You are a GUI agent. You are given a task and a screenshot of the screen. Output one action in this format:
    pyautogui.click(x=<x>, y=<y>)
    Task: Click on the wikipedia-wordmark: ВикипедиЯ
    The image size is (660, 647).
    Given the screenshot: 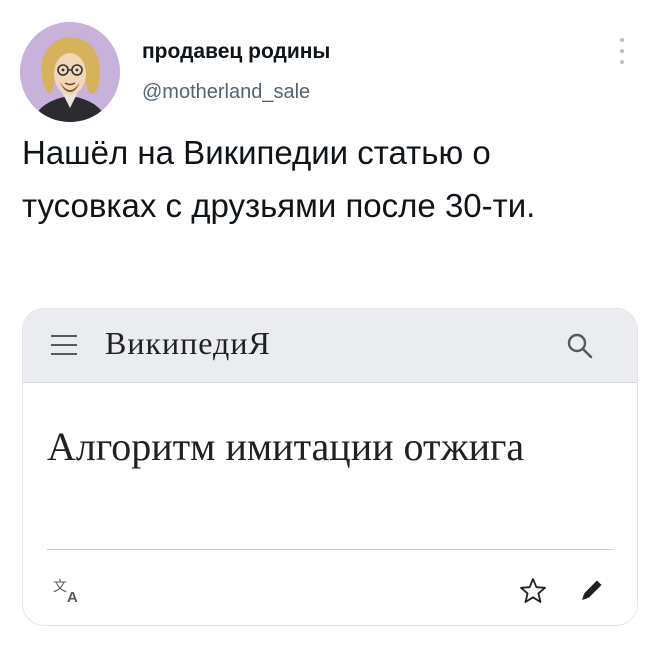 What is the action you would take?
    pyautogui.click(x=188, y=343)
    